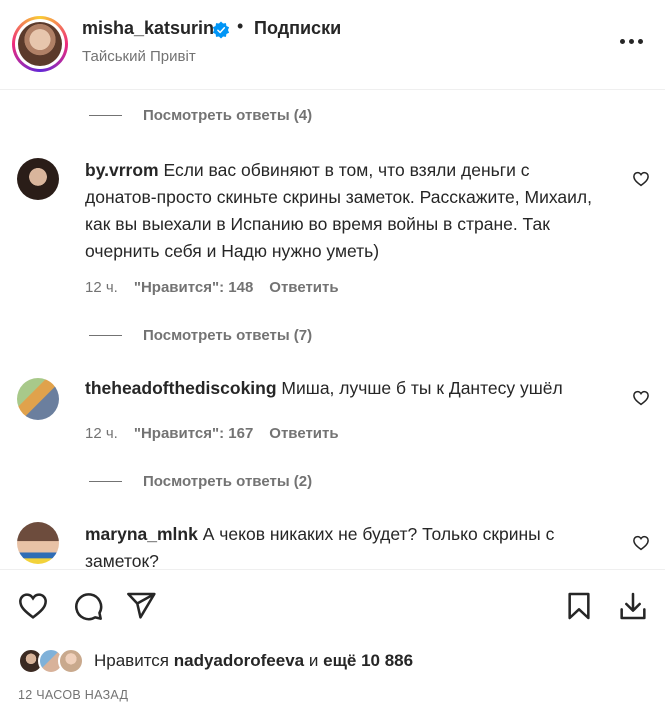  What do you see at coordinates (88, 606) in the screenshot?
I see `comment-icon` at bounding box center [88, 606].